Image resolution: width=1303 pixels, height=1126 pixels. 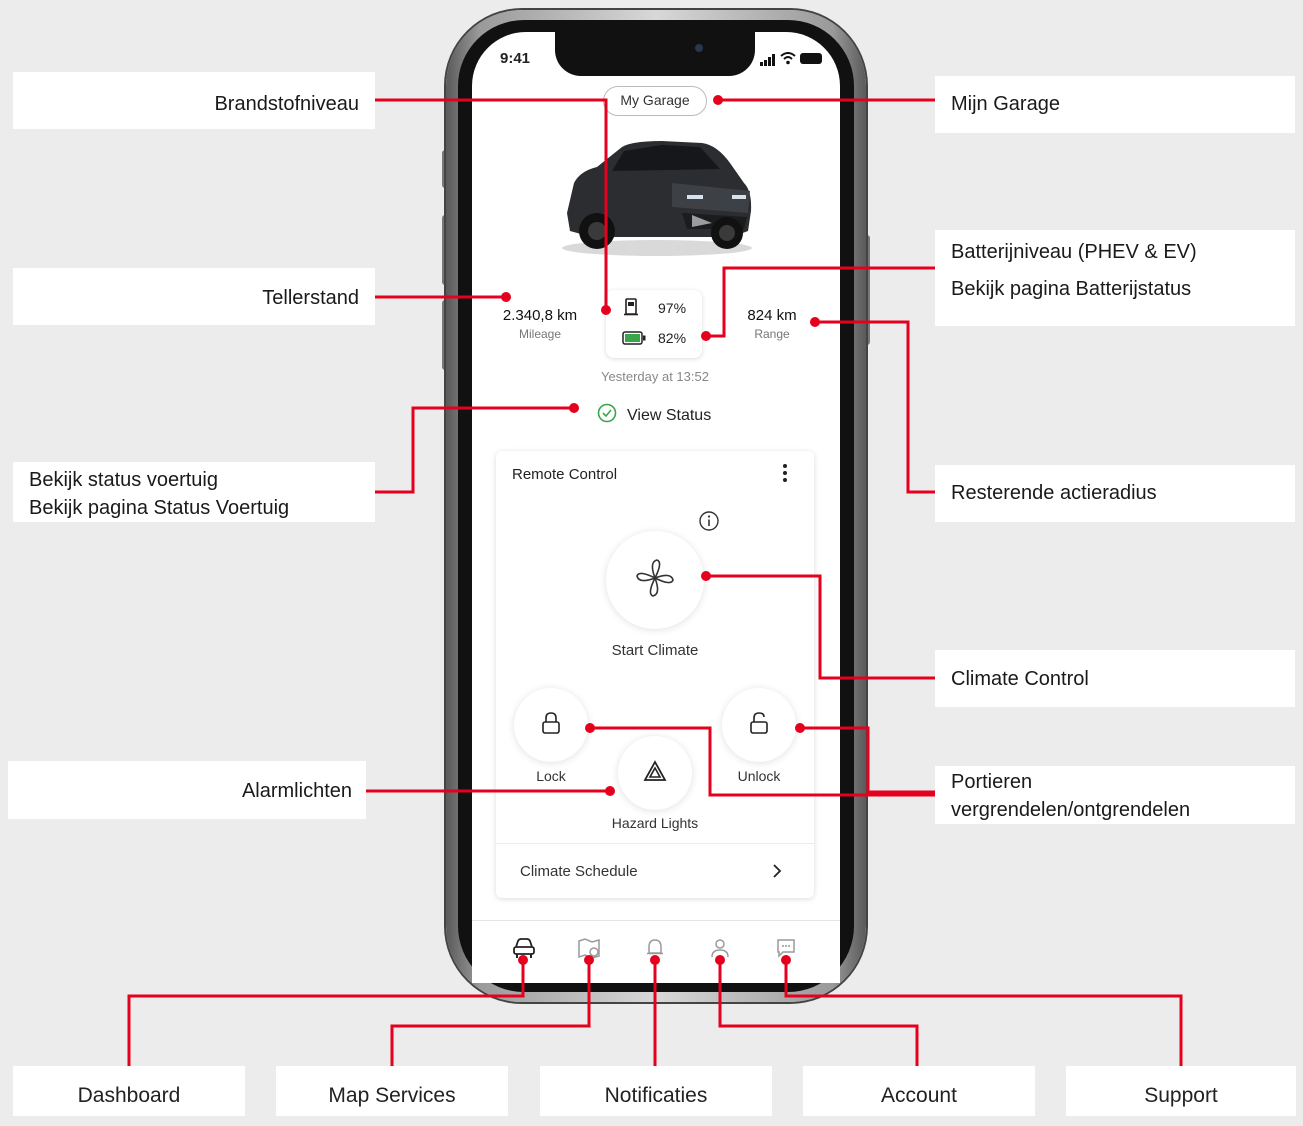 I want to click on leader-dashboard, so click(x=326, y=1013).